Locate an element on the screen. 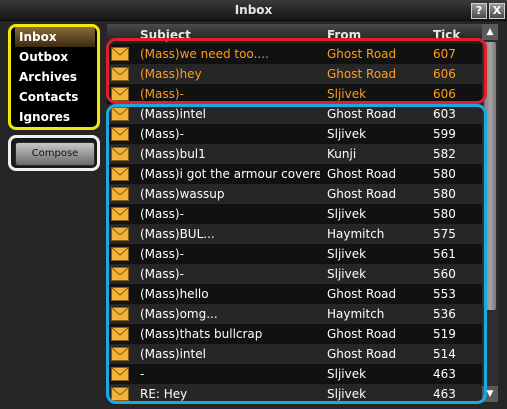 The width and height of the screenshot is (507, 409). nav-item-archives: Archives is located at coordinates (55, 77).